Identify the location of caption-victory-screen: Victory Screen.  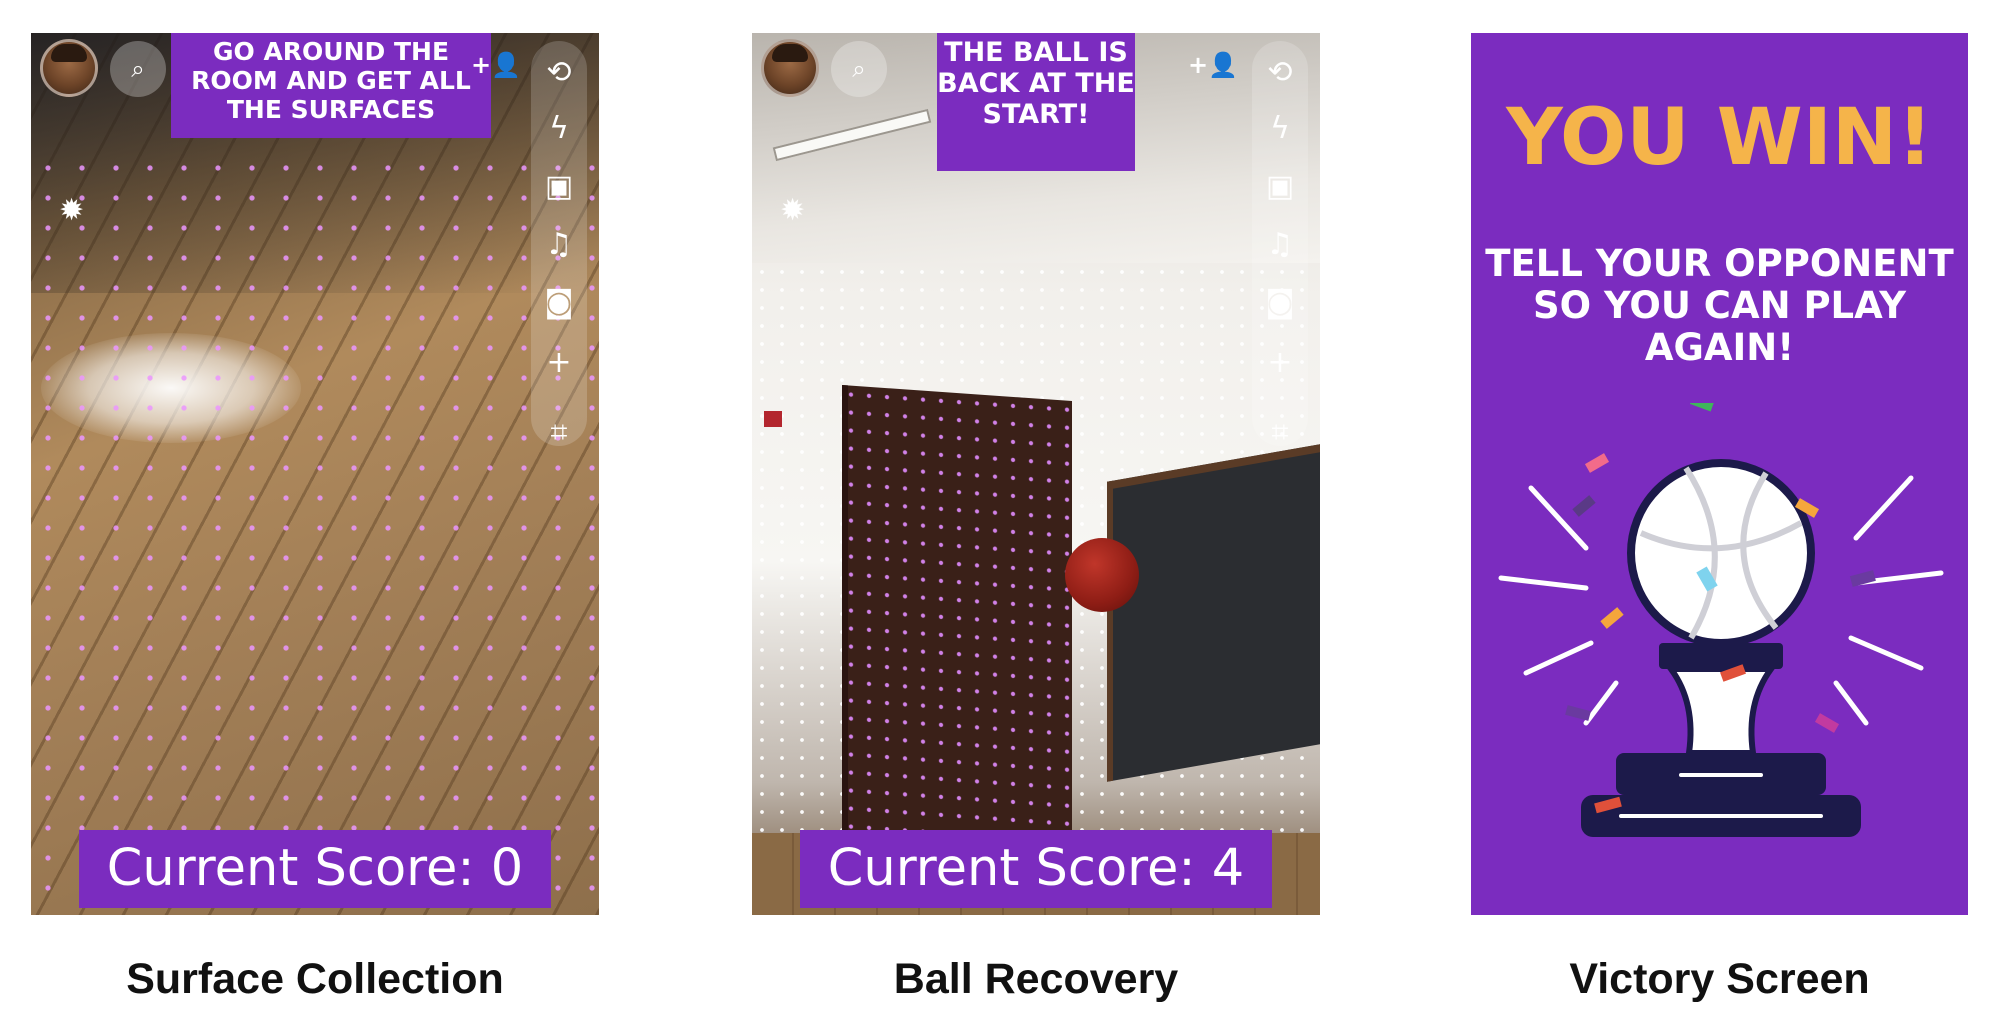
(1719, 979).